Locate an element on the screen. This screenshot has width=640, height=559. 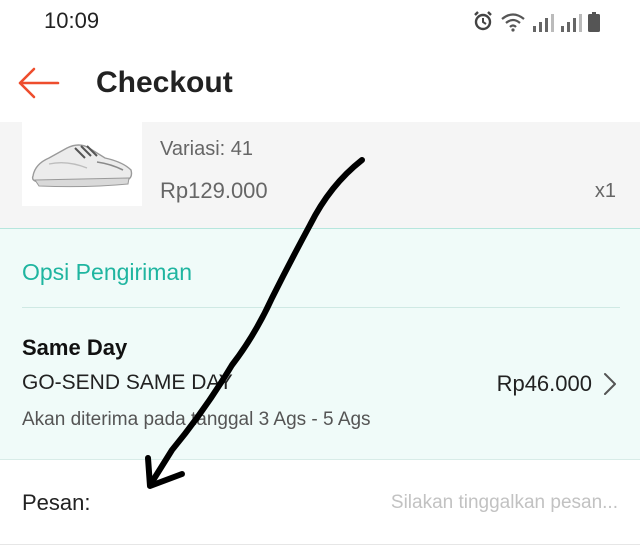
shipping-service: GO-SEND SAME DAY is located at coordinates (127, 382).